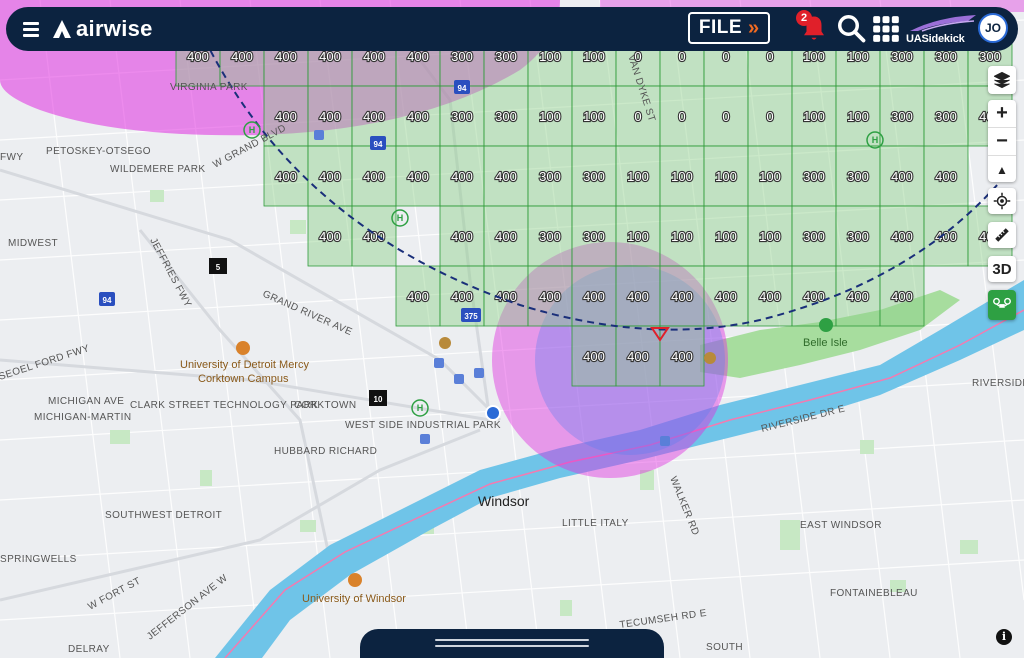  What do you see at coordinates (11, 157) in the screenshot?
I see `label-fwy: FWY` at bounding box center [11, 157].